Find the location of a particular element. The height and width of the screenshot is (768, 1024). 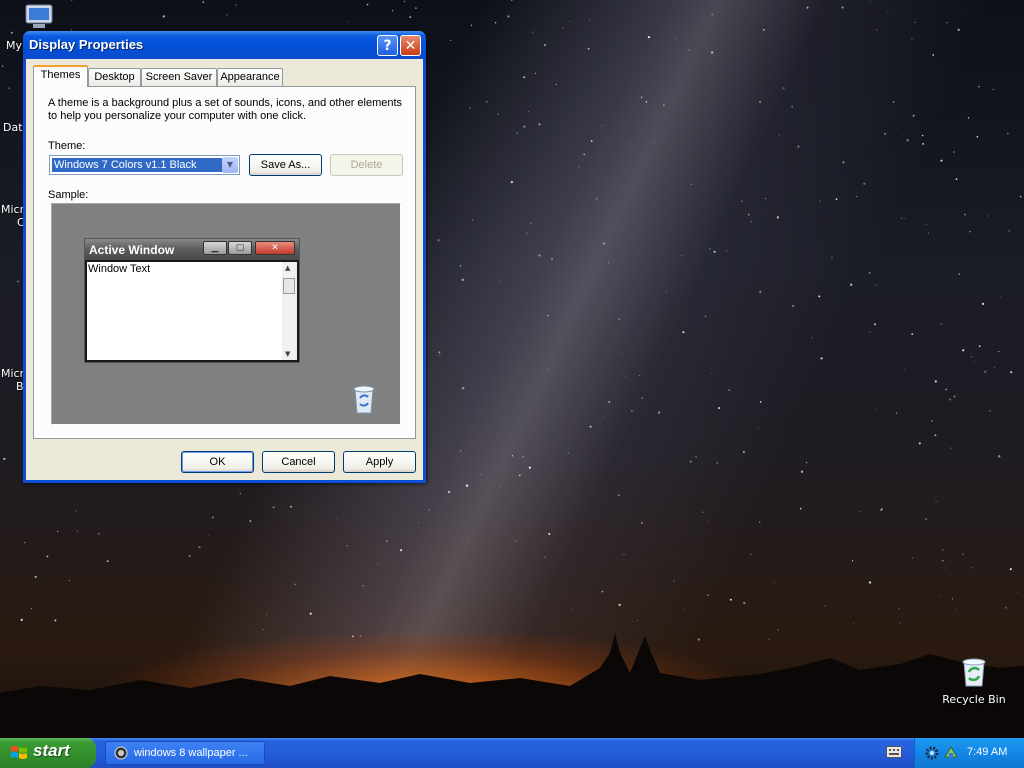

network-icon is located at coordinates (951, 753).